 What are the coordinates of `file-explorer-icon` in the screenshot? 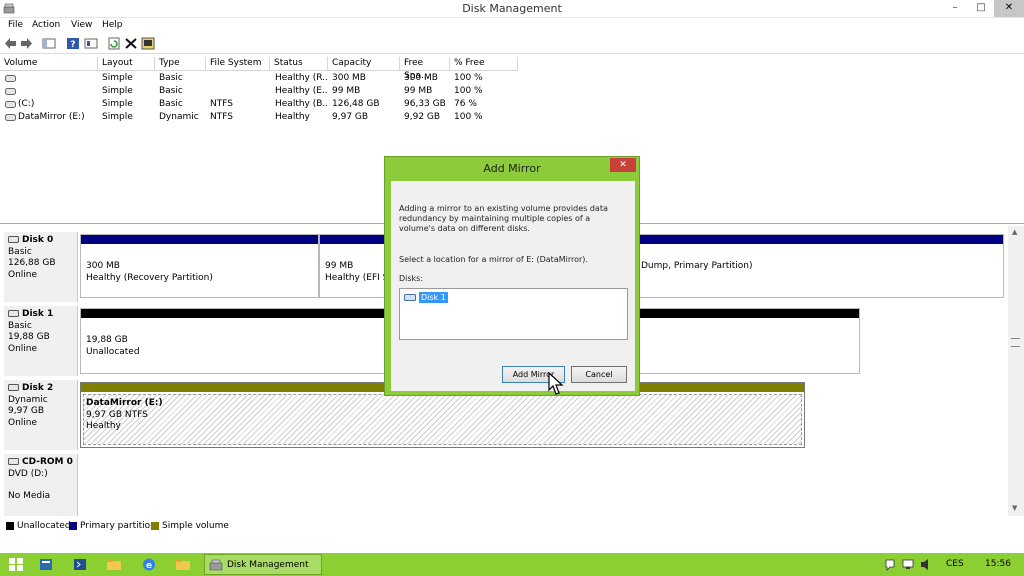 It's located at (114, 564).